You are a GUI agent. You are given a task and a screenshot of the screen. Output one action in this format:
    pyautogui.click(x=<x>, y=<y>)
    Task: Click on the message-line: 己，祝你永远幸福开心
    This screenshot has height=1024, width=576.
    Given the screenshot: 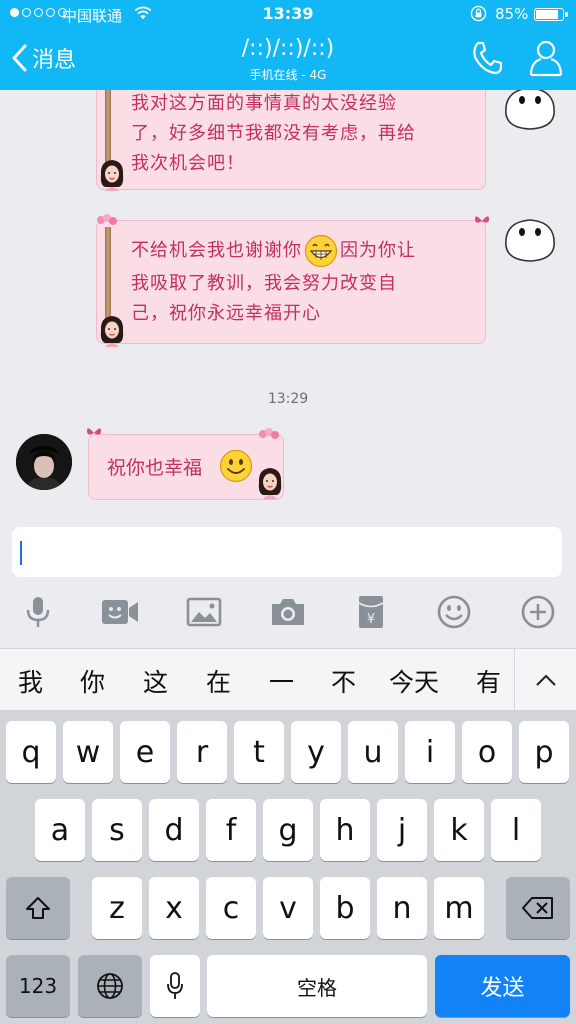 What is the action you would take?
    pyautogui.click(x=226, y=313)
    